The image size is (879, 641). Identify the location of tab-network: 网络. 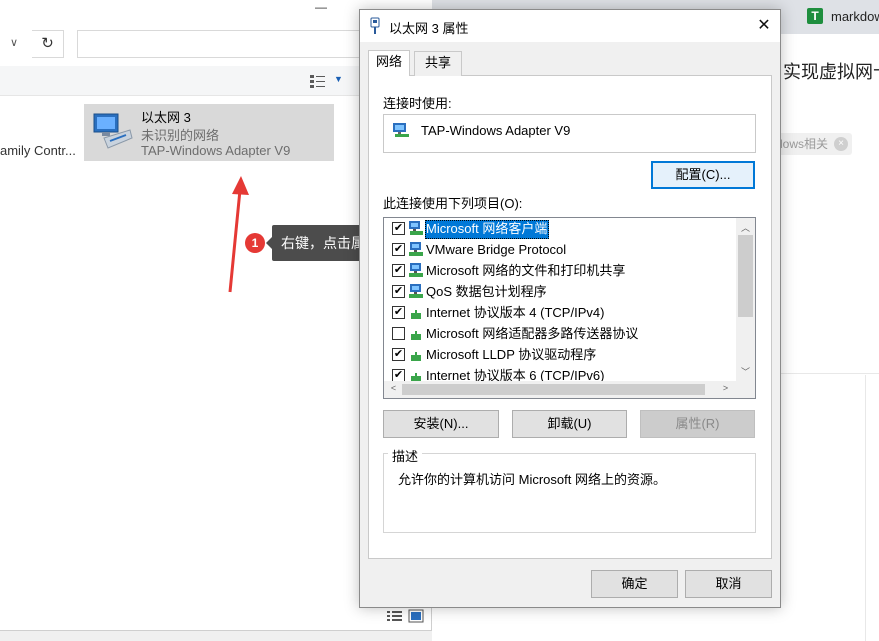
(389, 63).